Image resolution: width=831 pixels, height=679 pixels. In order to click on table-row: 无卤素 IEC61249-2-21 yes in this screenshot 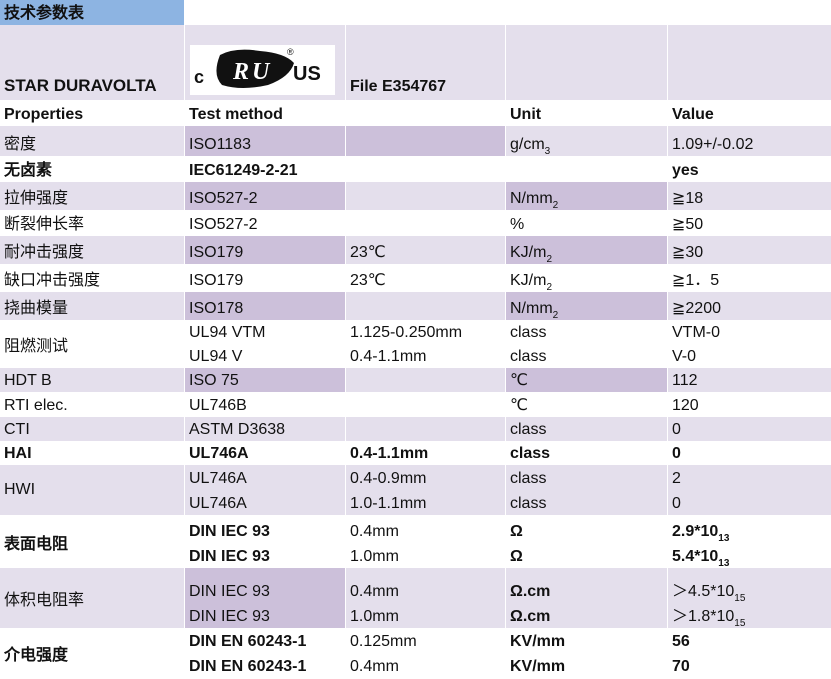, I will do `click(415, 169)`.